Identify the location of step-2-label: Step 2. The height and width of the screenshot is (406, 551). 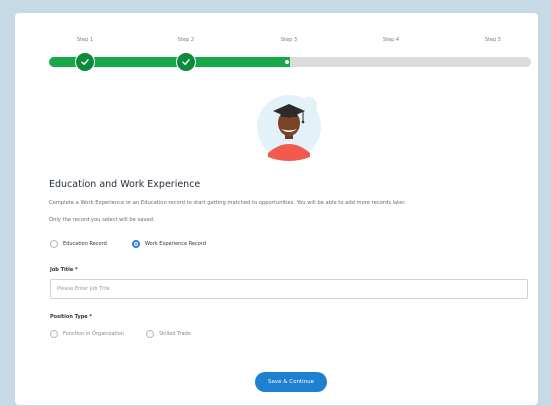
(186, 40).